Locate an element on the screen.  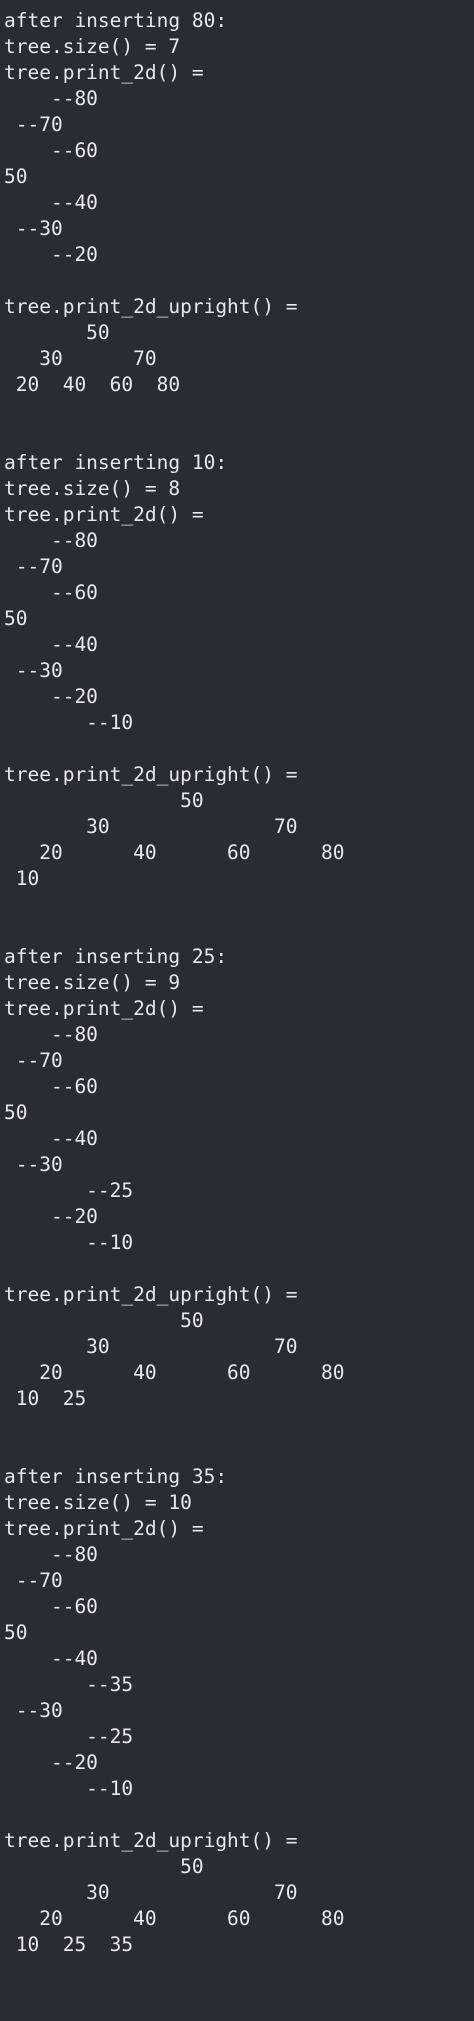
output-line: after inserting 25: is located at coordinates (116, 956).